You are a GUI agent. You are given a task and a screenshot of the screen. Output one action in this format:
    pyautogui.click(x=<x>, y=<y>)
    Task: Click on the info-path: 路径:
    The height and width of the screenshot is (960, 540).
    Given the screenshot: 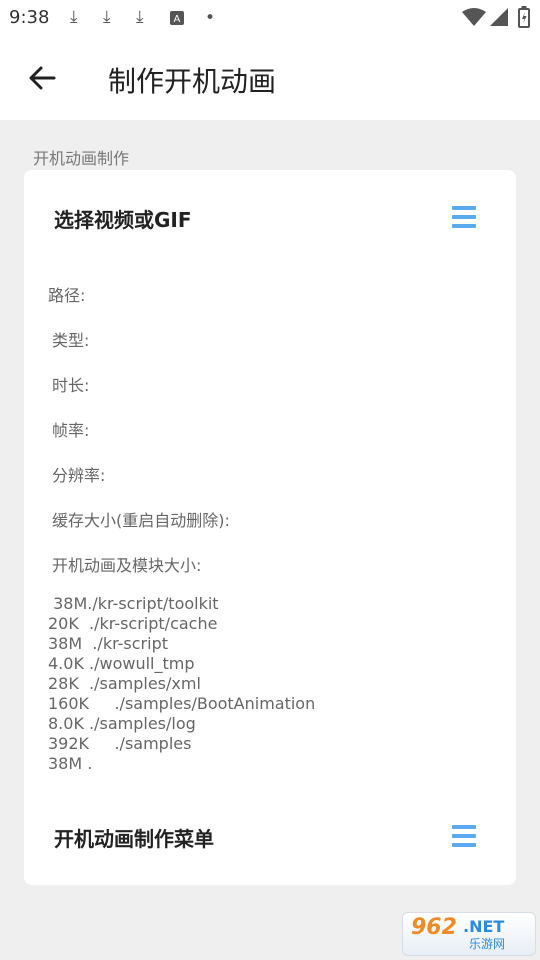 What is the action you would take?
    pyautogui.click(x=67, y=295)
    